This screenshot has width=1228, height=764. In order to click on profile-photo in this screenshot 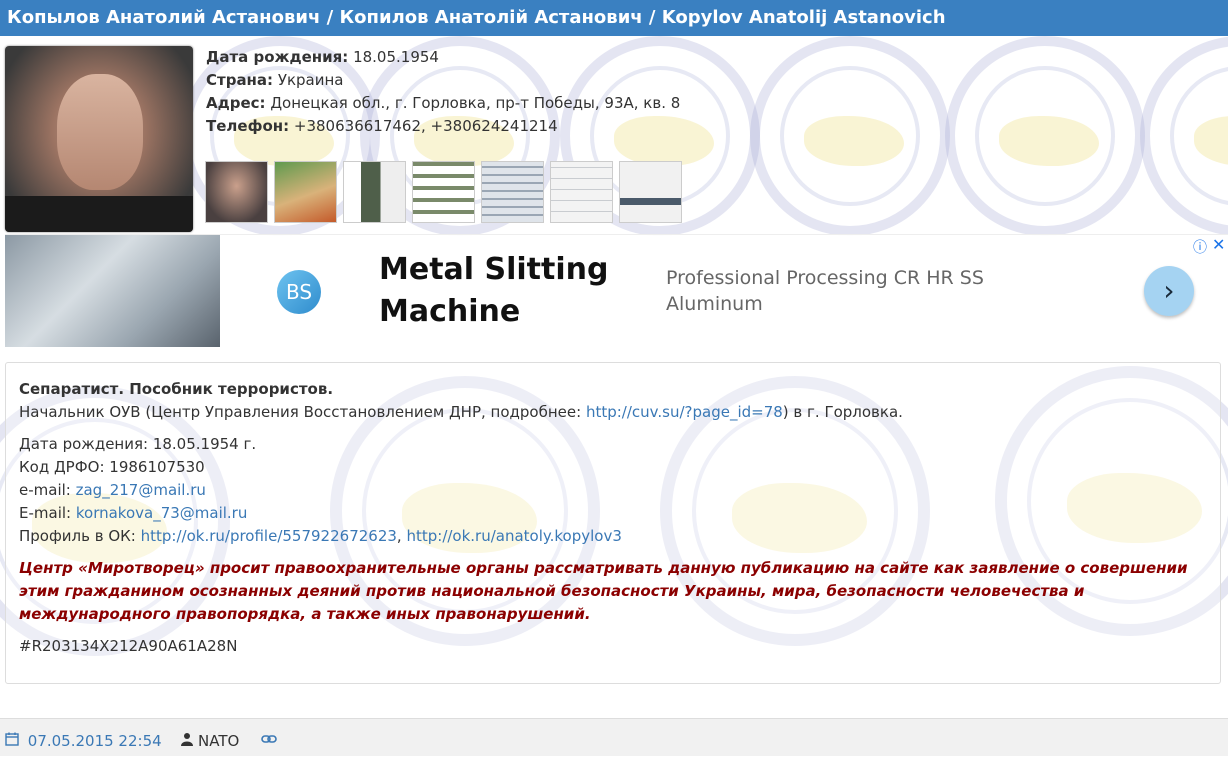, I will do `click(99, 139)`.